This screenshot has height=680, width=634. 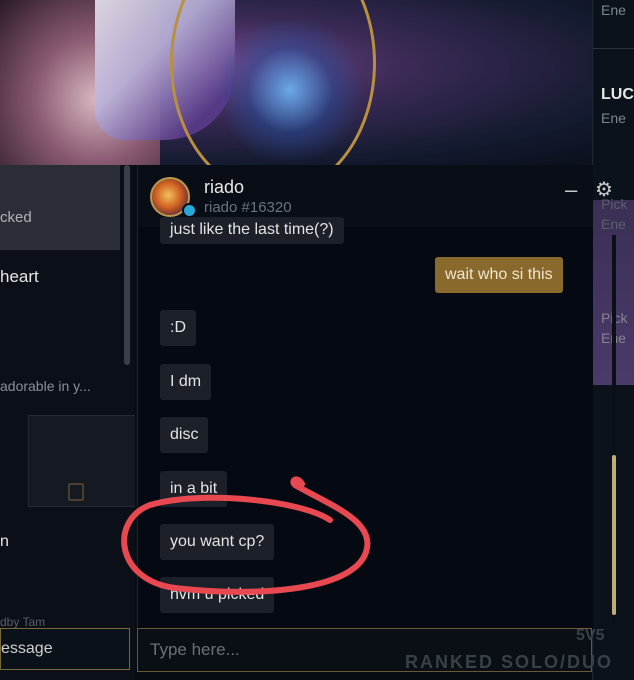 What do you see at coordinates (184, 435) in the screenshot?
I see `chat-message: disc` at bounding box center [184, 435].